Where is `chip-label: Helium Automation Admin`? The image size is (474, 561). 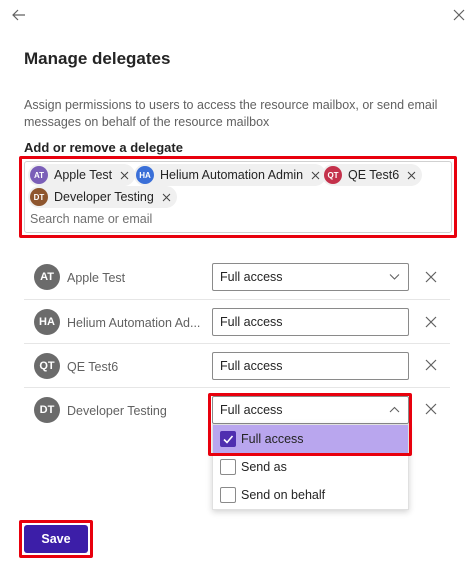
chip-label: Helium Automation Admin is located at coordinates (232, 175).